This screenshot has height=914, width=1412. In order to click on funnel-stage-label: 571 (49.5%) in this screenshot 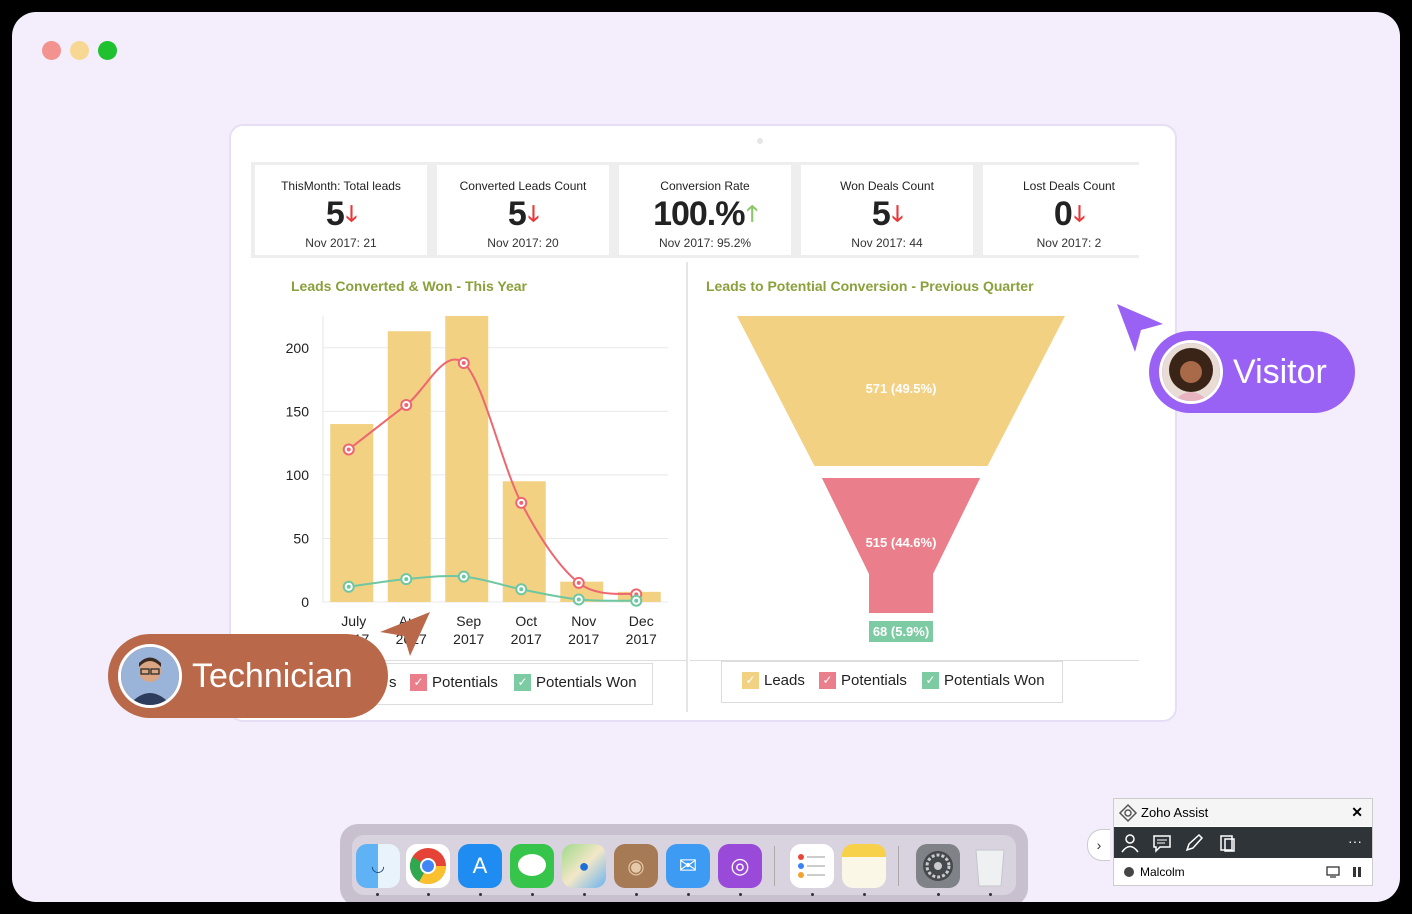, I will do `click(901, 388)`.